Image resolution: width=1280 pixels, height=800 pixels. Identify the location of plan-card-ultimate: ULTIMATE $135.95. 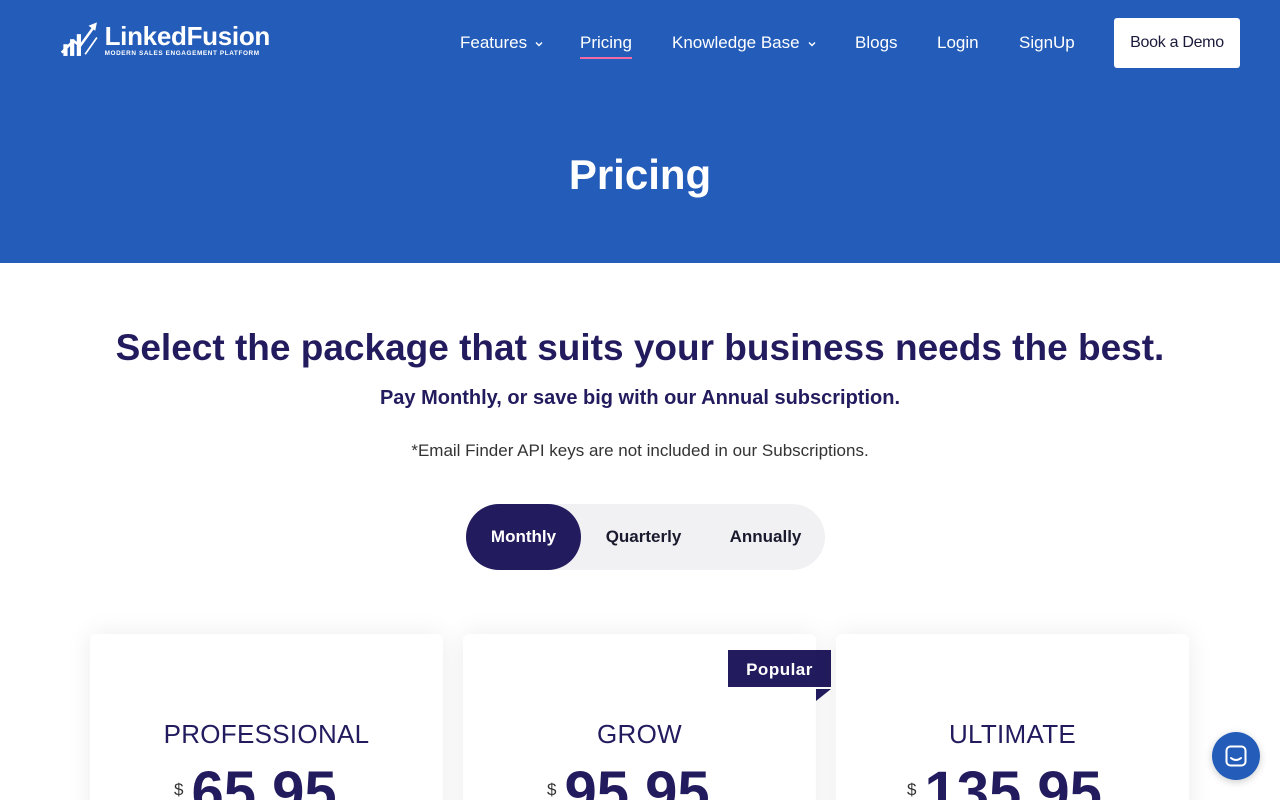
(1012, 717).